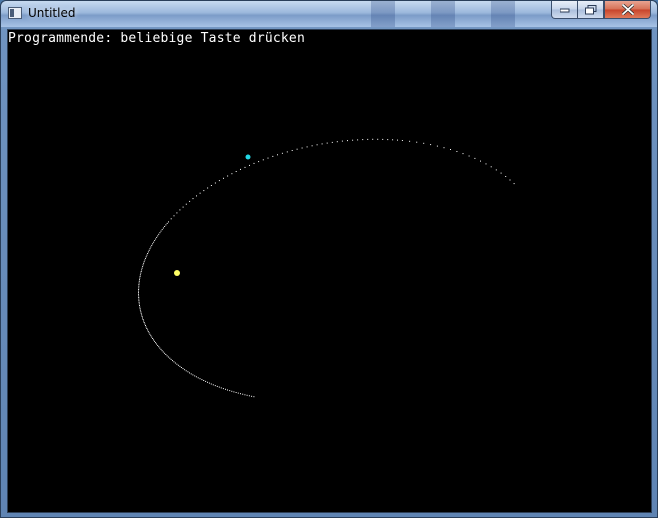  I want to click on title-bar: Untitled, so click(329, 14).